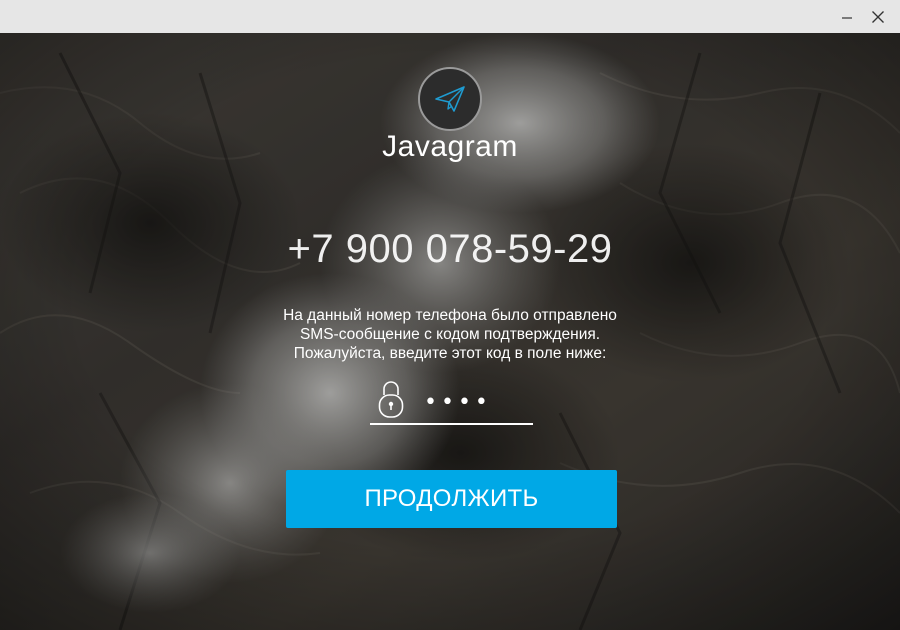 Image resolution: width=900 pixels, height=630 pixels. Describe the element at coordinates (450, 16) in the screenshot. I see `title-bar` at that location.